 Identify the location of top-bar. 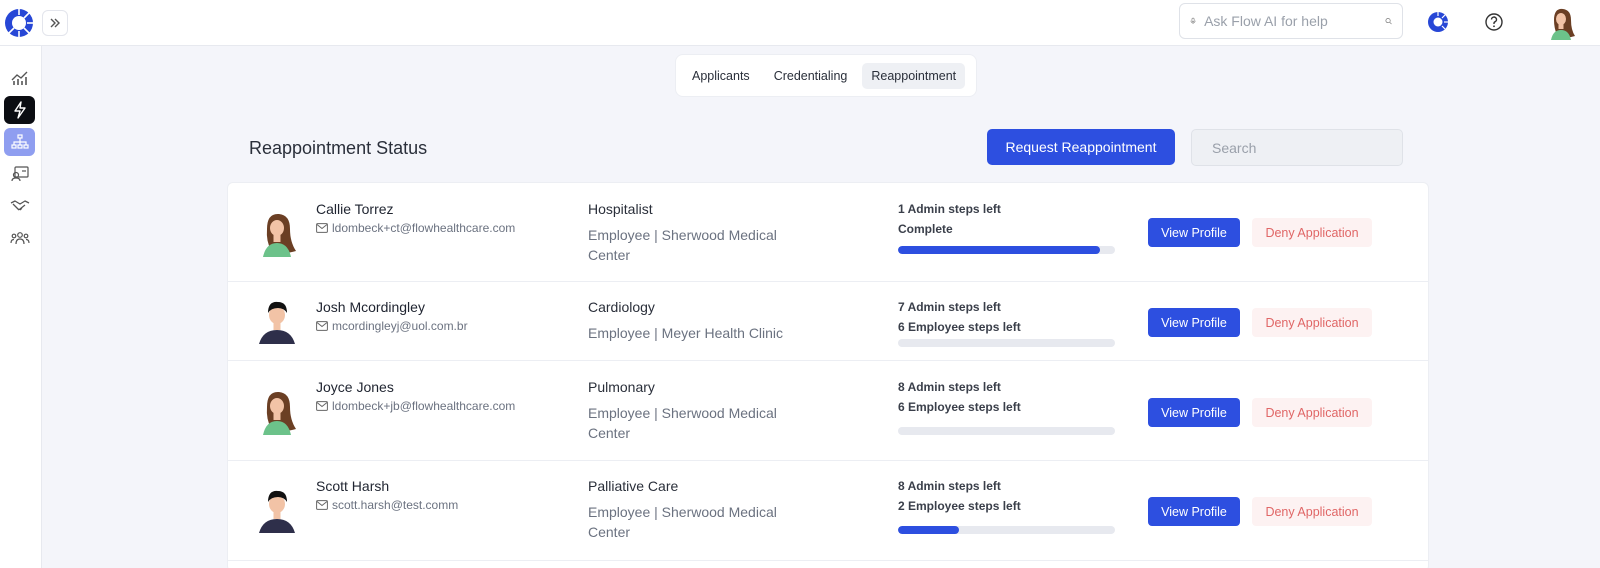
(800, 23).